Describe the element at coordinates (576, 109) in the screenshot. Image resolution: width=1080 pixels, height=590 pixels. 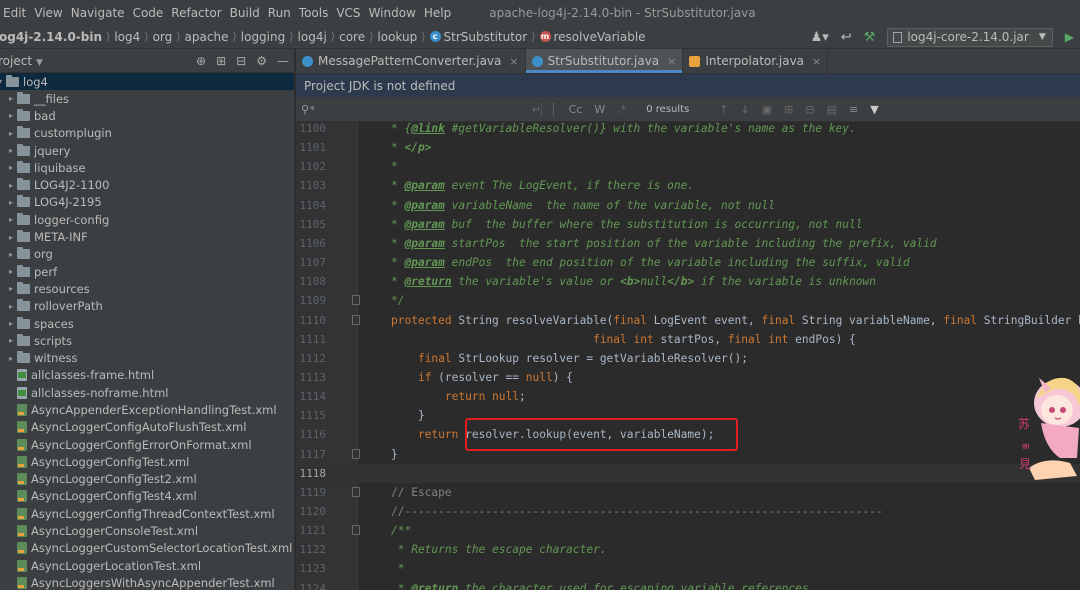
I see `match-case-toggle: Cc` at that location.